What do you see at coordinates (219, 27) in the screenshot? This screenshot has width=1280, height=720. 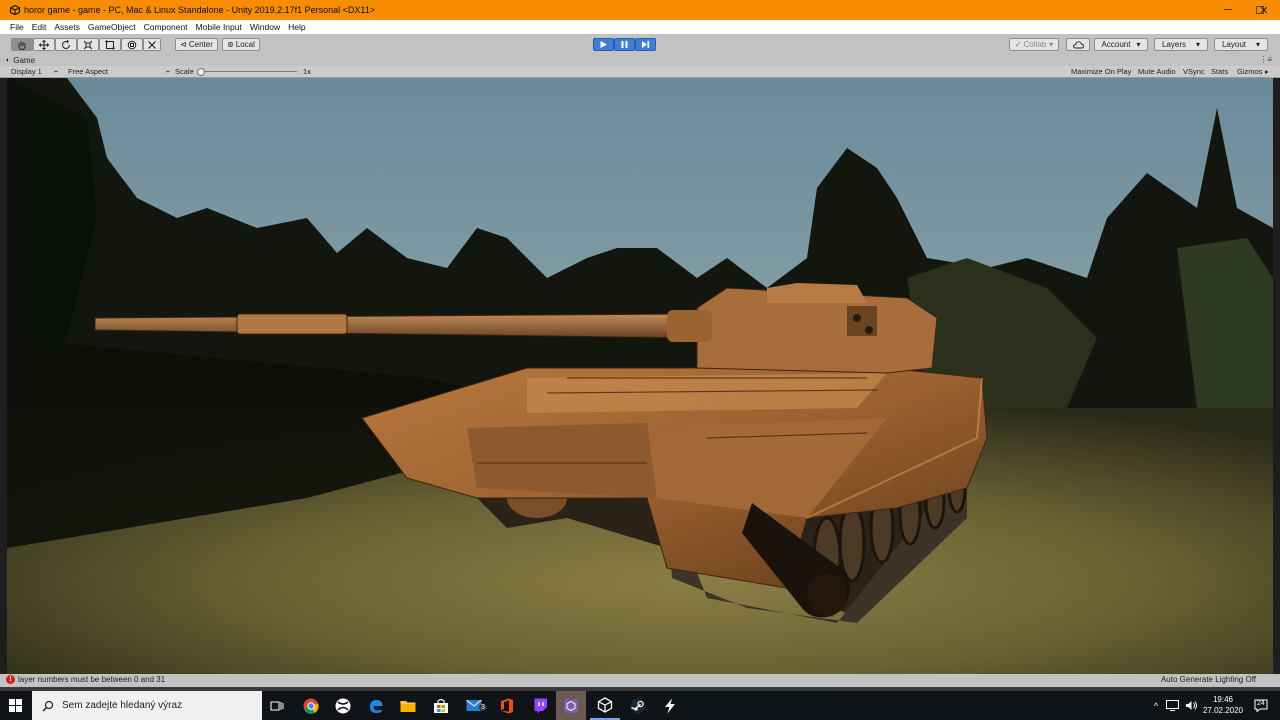 I see `menu-mobile-input: Mobile Input` at bounding box center [219, 27].